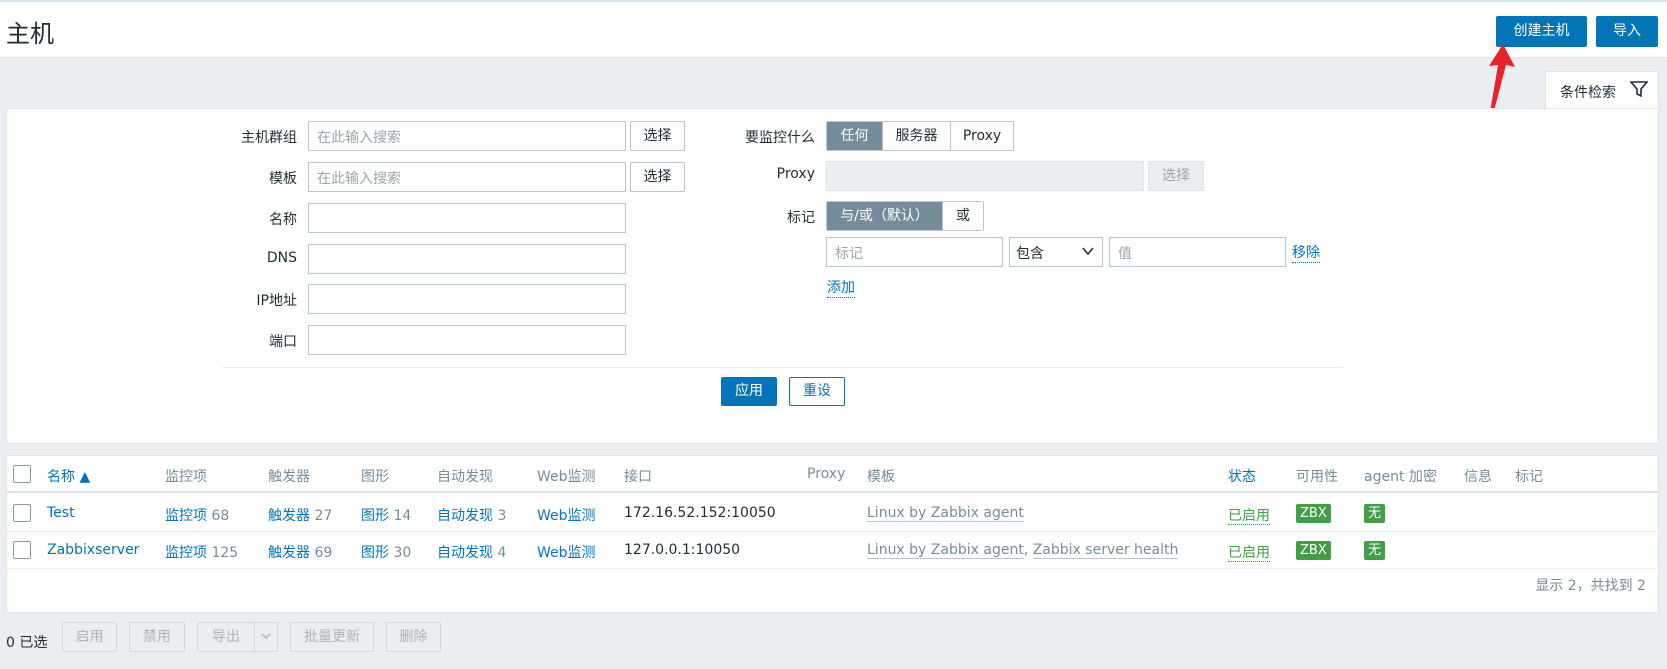 The width and height of the screenshot is (1667, 669). Describe the element at coordinates (93, 550) in the screenshot. I see `host-name-link: Zabbixserver` at that location.